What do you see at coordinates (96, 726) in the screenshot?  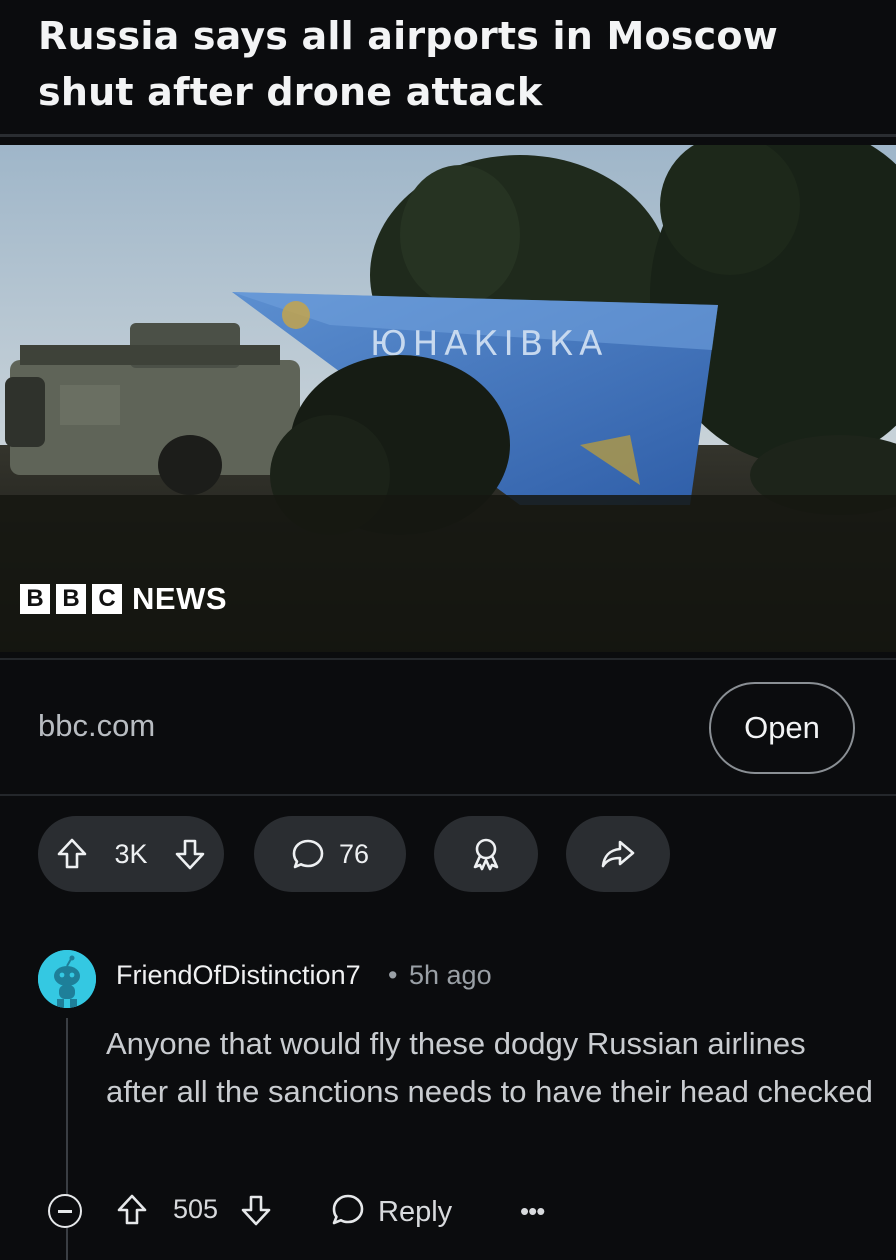 I see `link-domain: bbc.com` at bounding box center [96, 726].